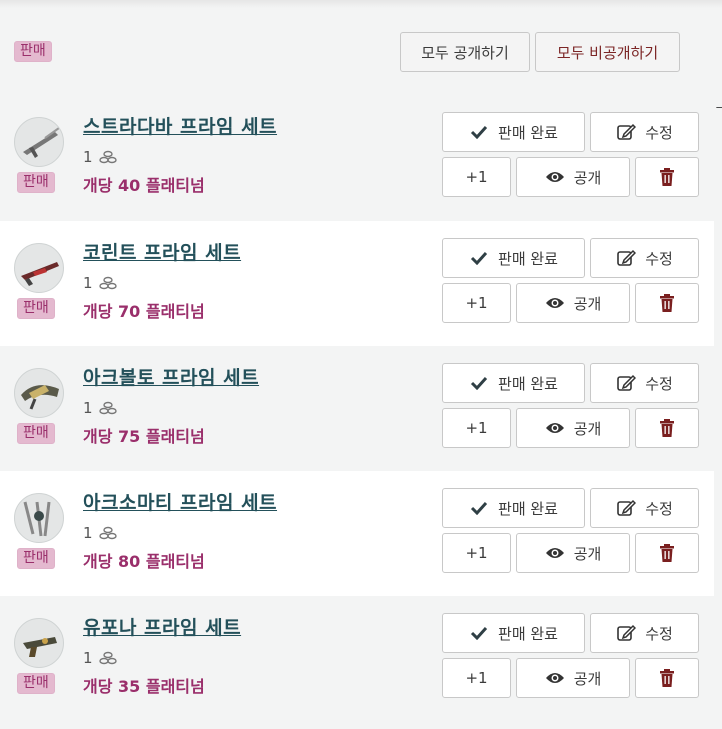 This screenshot has height=729, width=722. What do you see at coordinates (718, 111) in the screenshot?
I see `clipped-text: ㄱ` at bounding box center [718, 111].